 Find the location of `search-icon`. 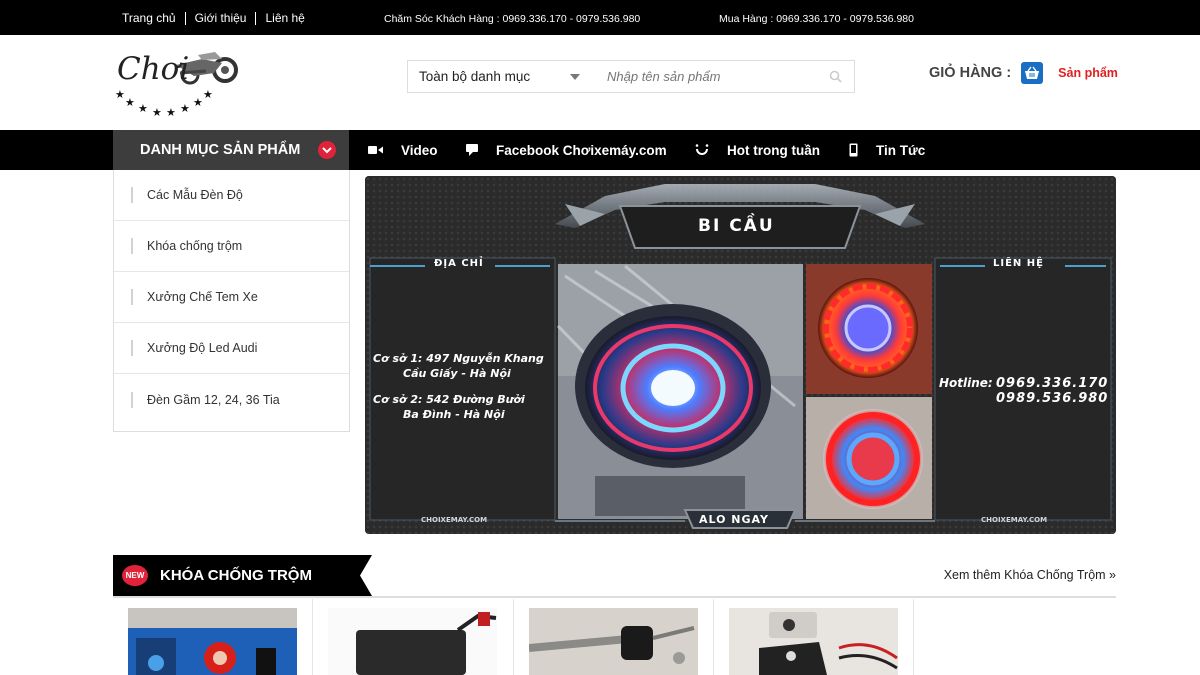

search-icon is located at coordinates (835, 76).